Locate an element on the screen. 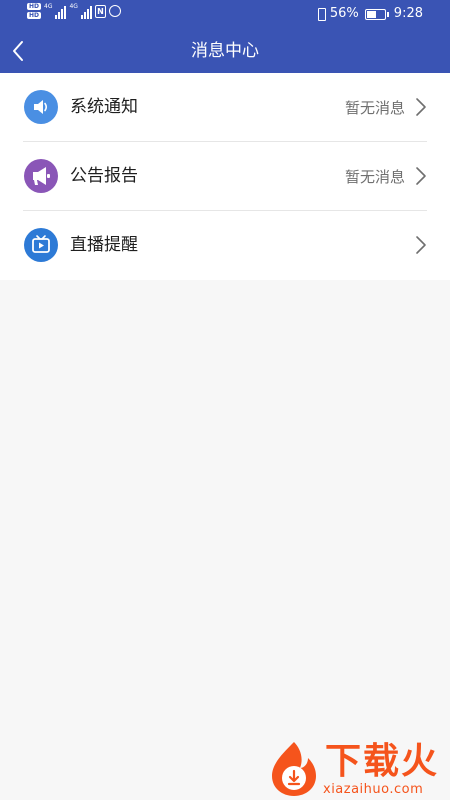 The image size is (450, 800). megaphone-icon is located at coordinates (41, 176).